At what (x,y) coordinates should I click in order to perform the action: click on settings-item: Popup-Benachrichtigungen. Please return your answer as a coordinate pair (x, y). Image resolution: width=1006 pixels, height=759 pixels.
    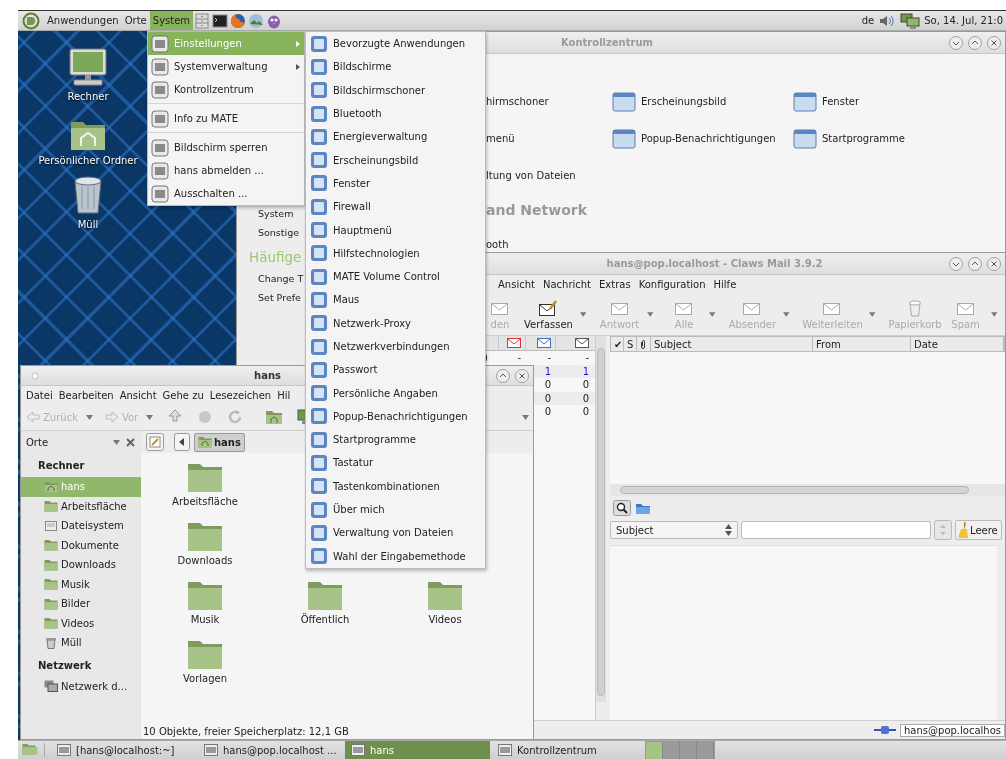
    Looking at the image, I should click on (708, 138).